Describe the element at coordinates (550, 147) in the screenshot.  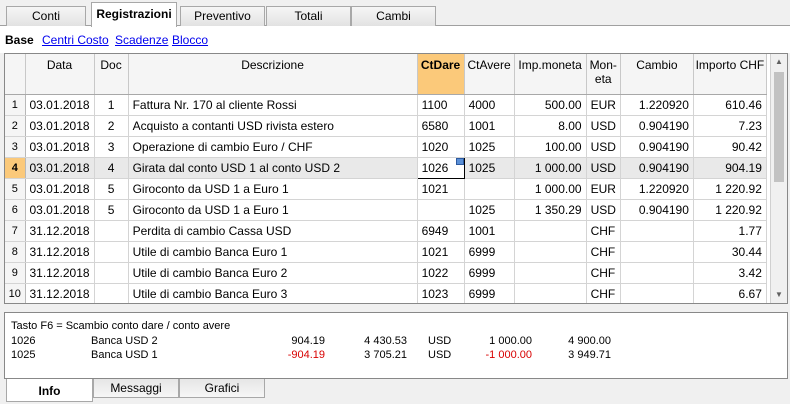
I see `cell-imp-moneta: 100.00` at that location.